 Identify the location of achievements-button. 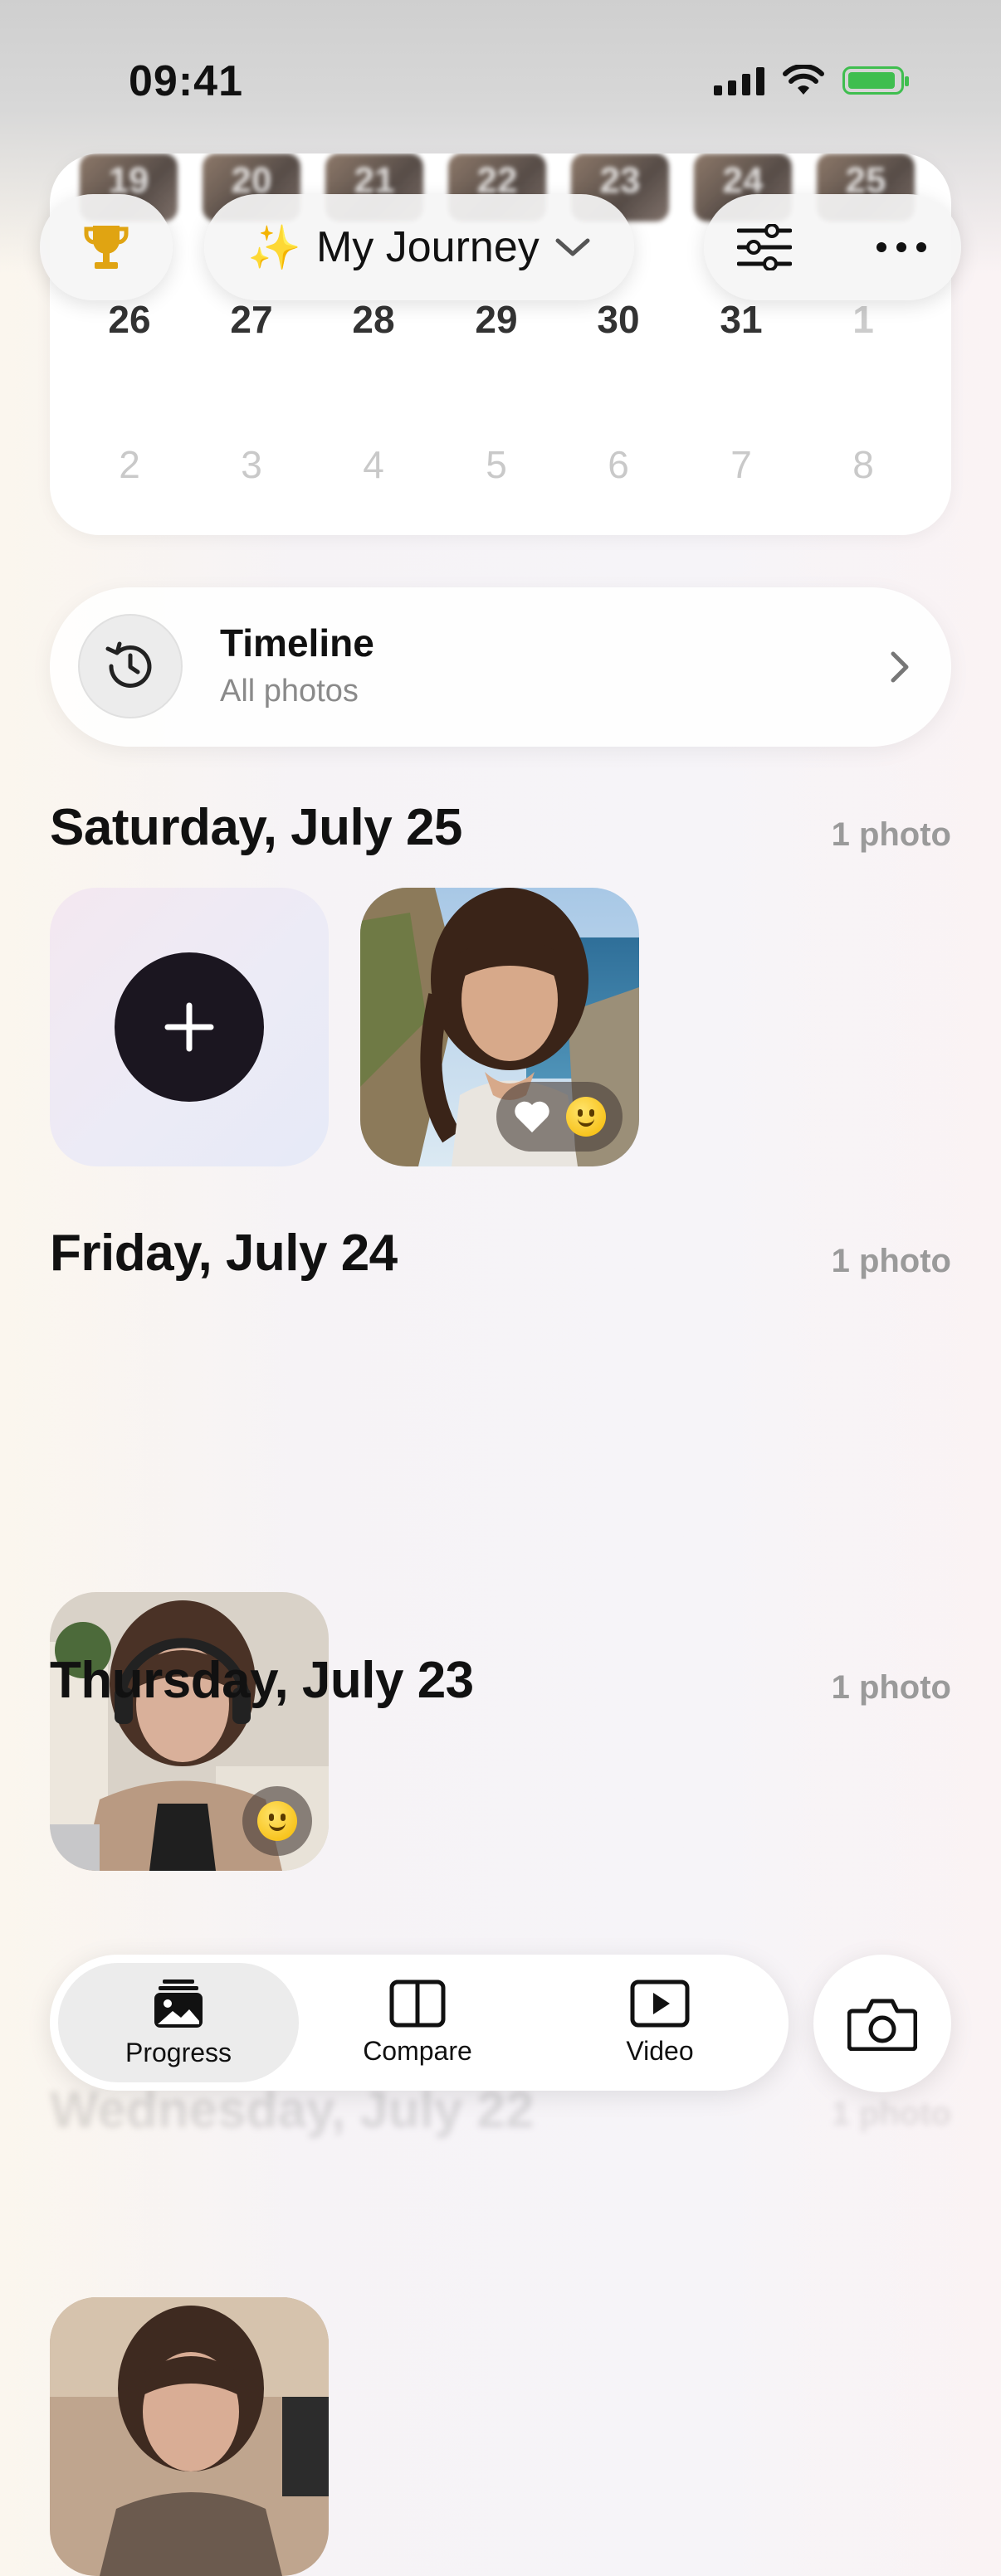
(107, 247).